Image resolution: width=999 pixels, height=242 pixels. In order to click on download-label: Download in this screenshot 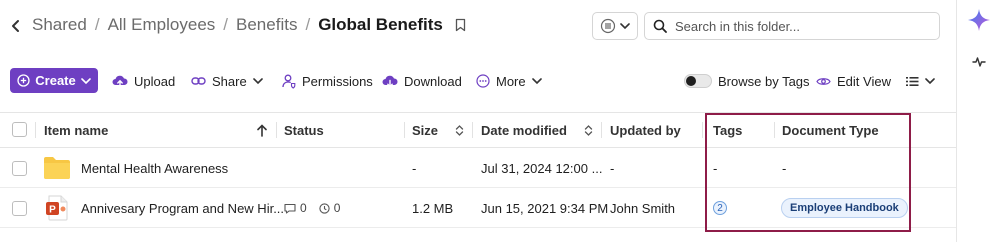, I will do `click(433, 81)`.